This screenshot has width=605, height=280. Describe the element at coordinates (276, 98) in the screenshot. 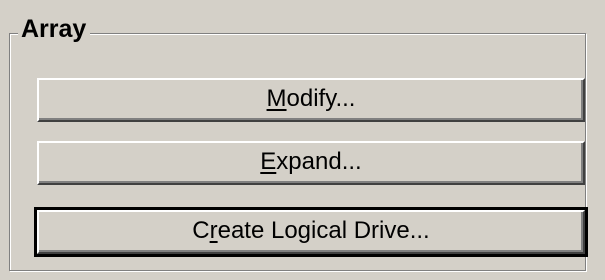

I see `modify-mnemonic: M` at that location.